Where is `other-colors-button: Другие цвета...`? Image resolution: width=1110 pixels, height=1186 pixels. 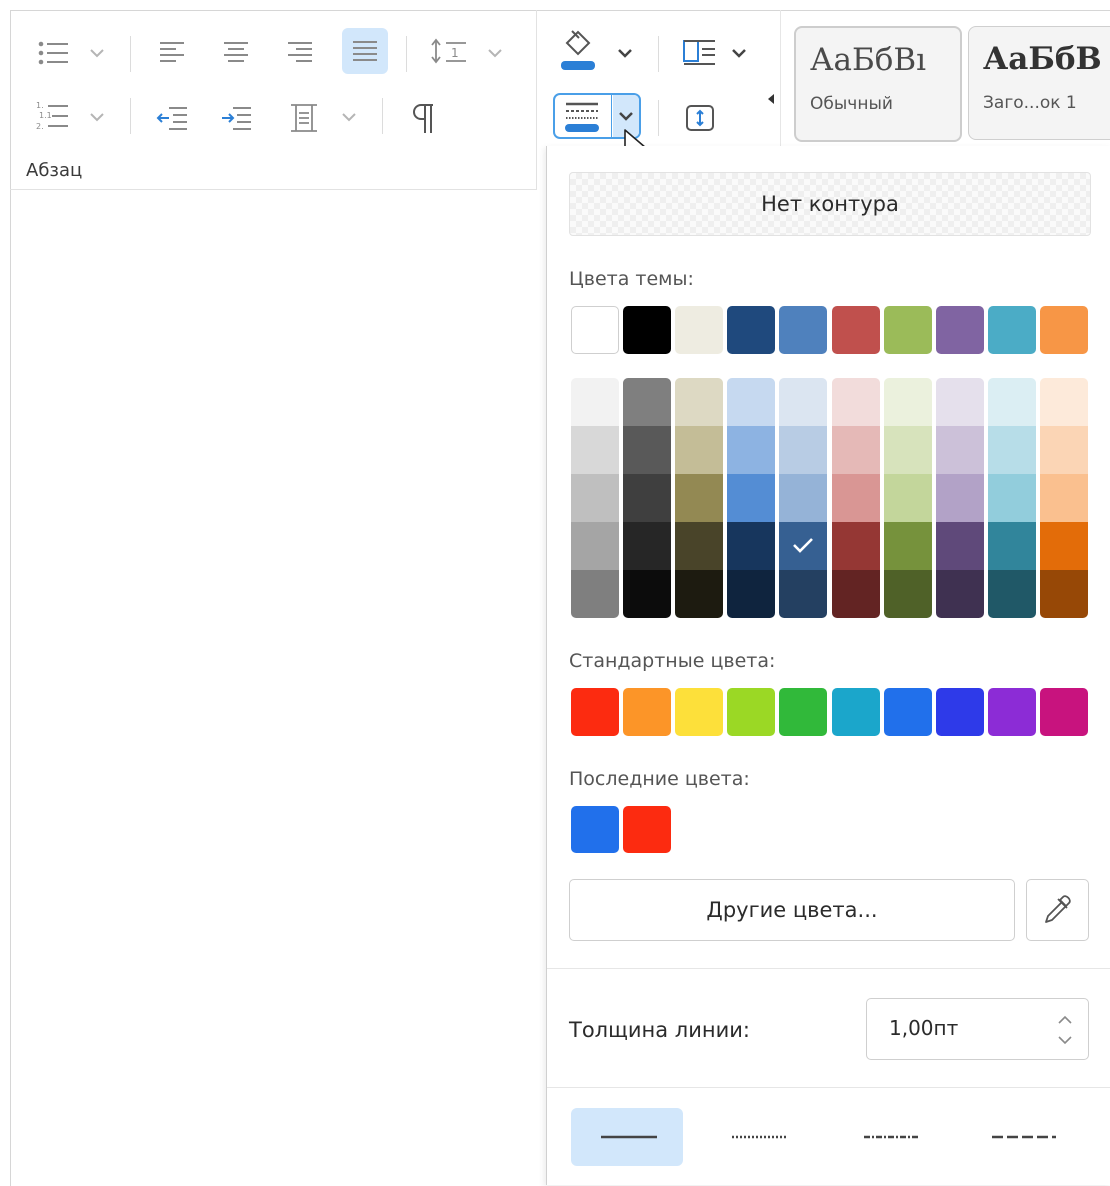
other-colors-button: Другие цвета... is located at coordinates (792, 910).